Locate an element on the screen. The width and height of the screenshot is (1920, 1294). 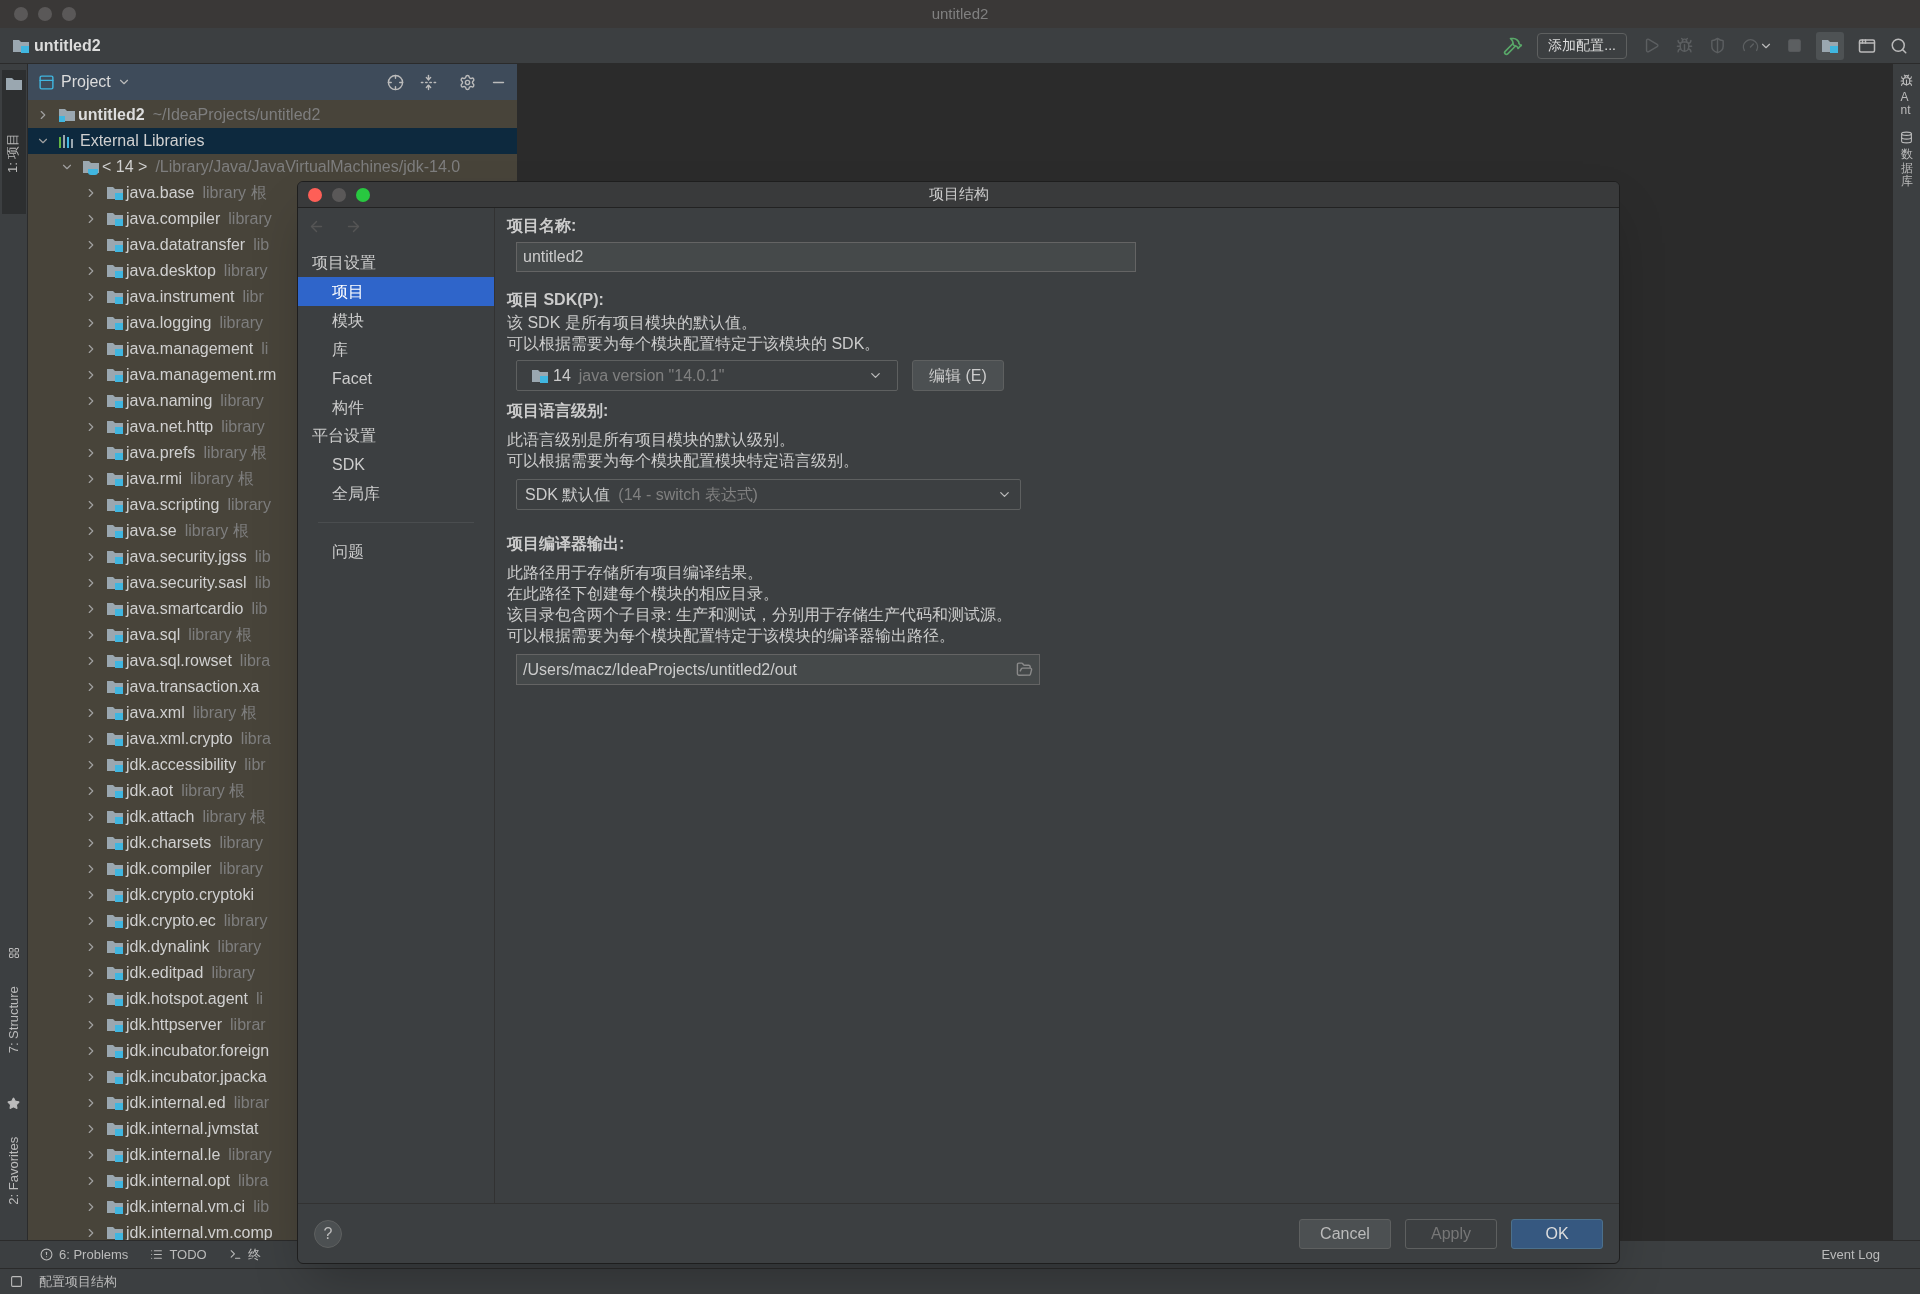
tool-window-tab: 1: 项目 is located at coordinates (13, 142).